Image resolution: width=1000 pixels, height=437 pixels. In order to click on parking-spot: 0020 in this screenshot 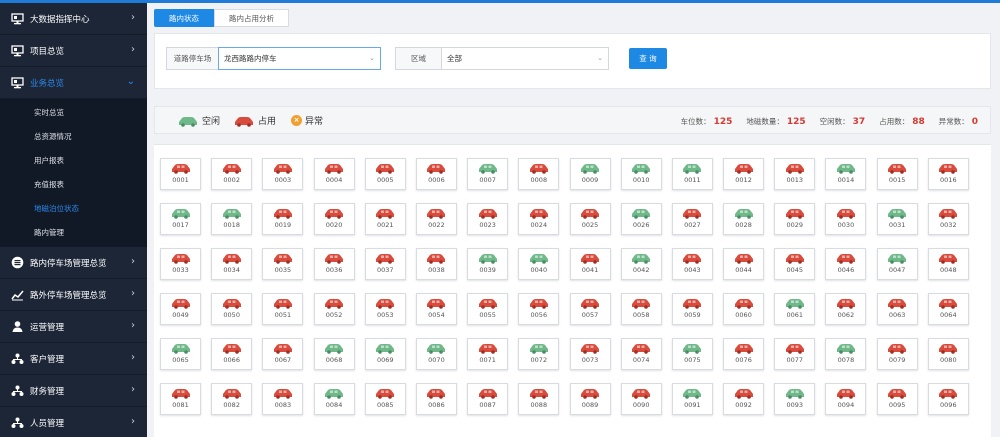, I will do `click(334, 219)`.